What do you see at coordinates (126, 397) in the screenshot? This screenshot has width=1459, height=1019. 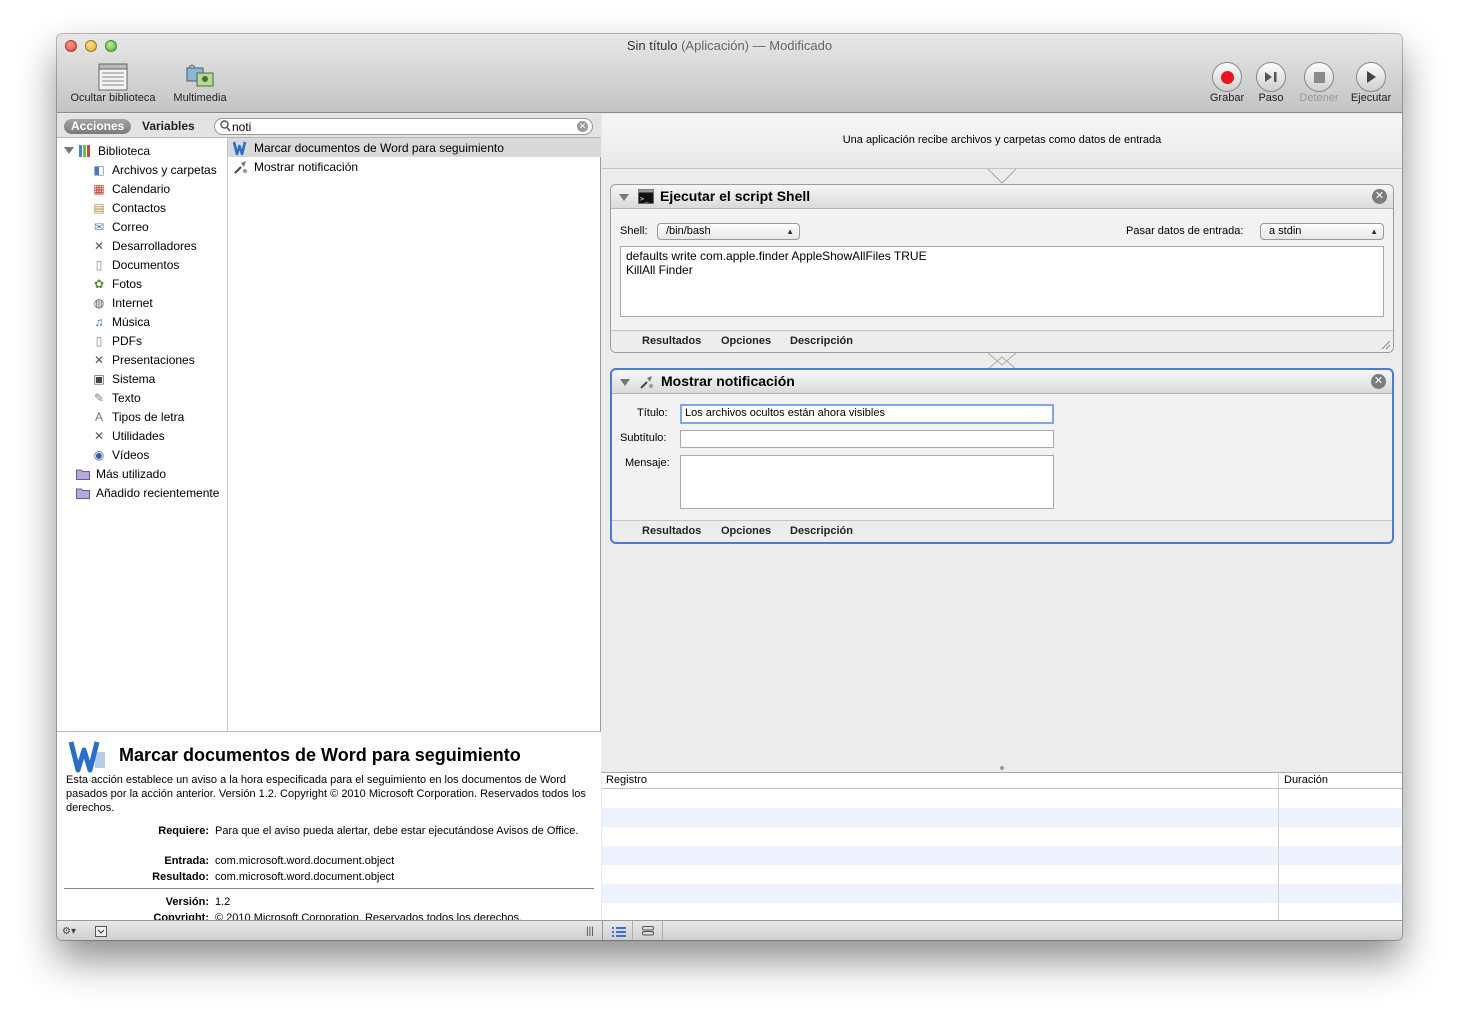 I see `library-category-label: Texto` at bounding box center [126, 397].